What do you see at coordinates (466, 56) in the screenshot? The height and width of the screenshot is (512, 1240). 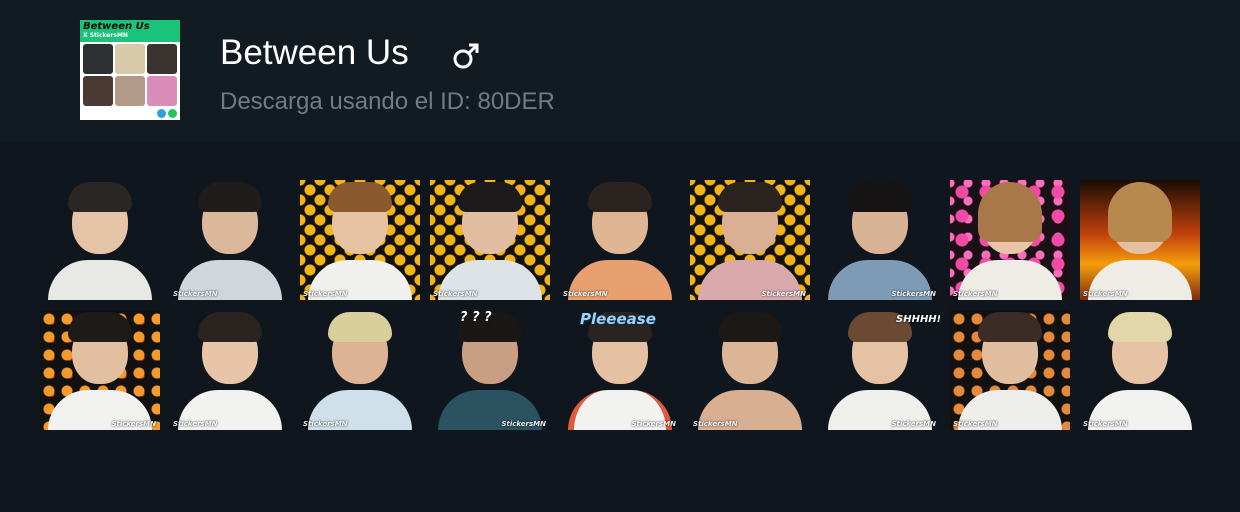 I see `male-symbol-icon` at bounding box center [466, 56].